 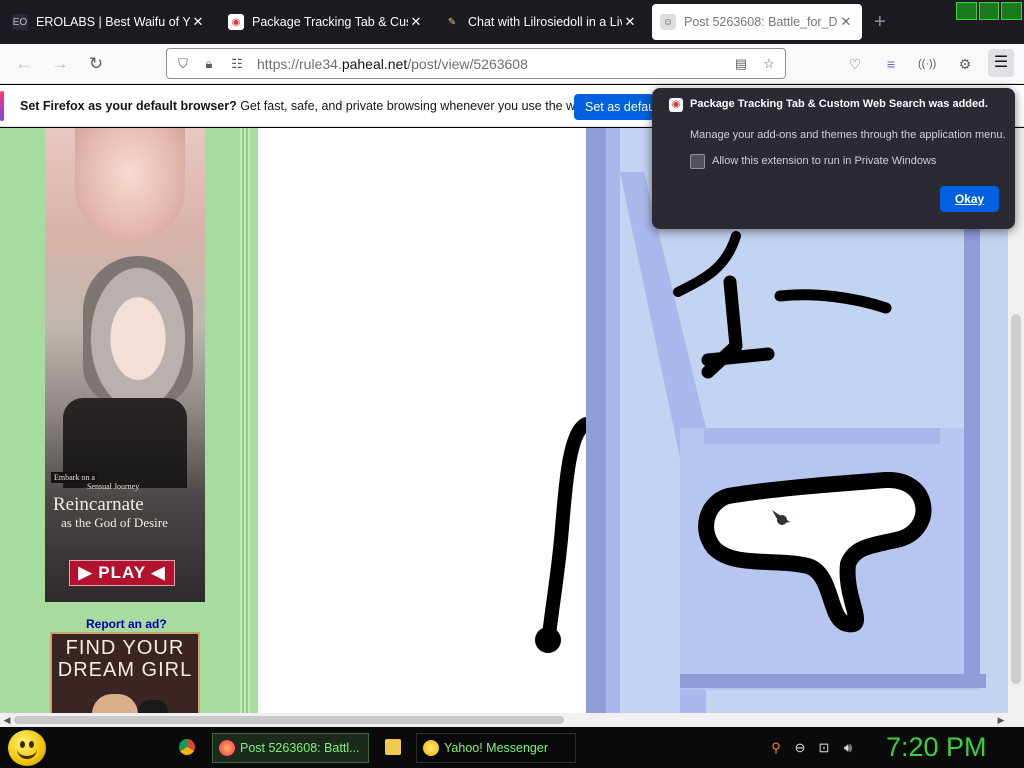 I want to click on private-windows-checkbox, so click(x=697, y=161).